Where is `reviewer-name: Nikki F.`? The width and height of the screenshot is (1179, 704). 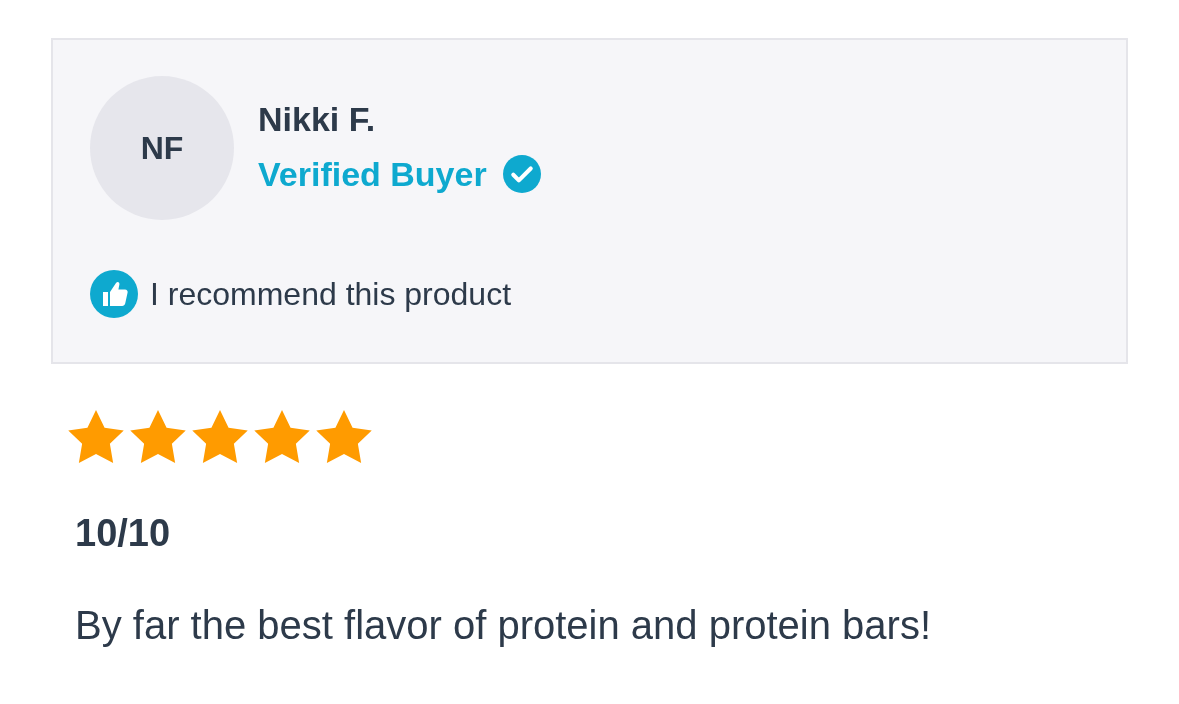 reviewer-name: Nikki F. is located at coordinates (317, 119).